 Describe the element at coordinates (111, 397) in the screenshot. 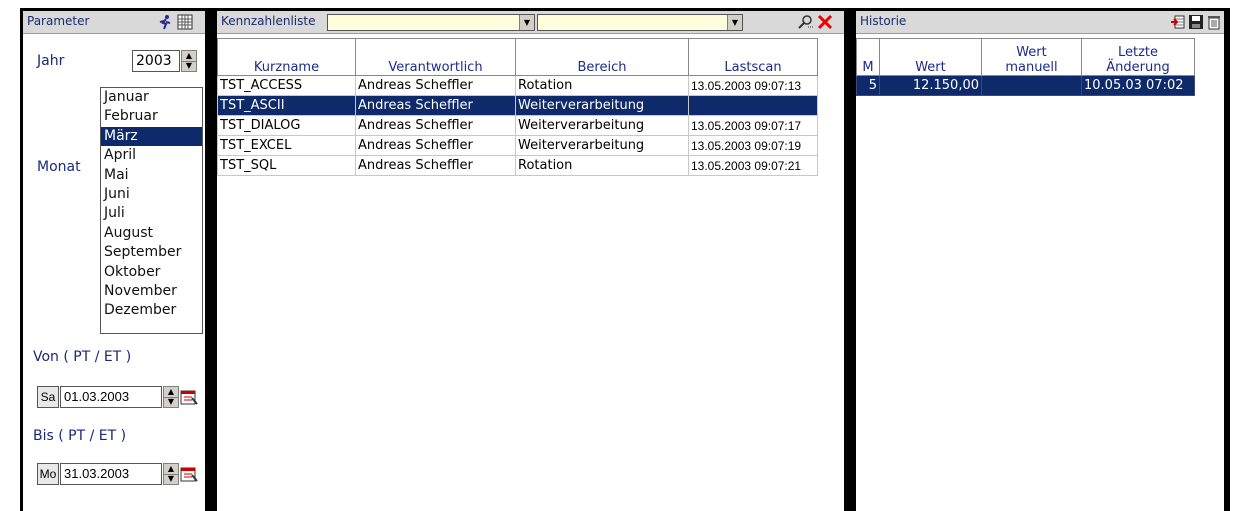

I see `von-date-input: 01.03.2003` at that location.